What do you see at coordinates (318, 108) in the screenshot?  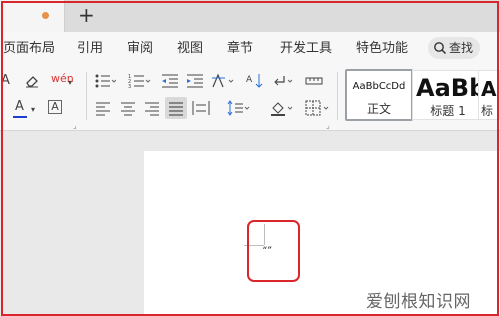 I see `borders-icon` at bounding box center [318, 108].